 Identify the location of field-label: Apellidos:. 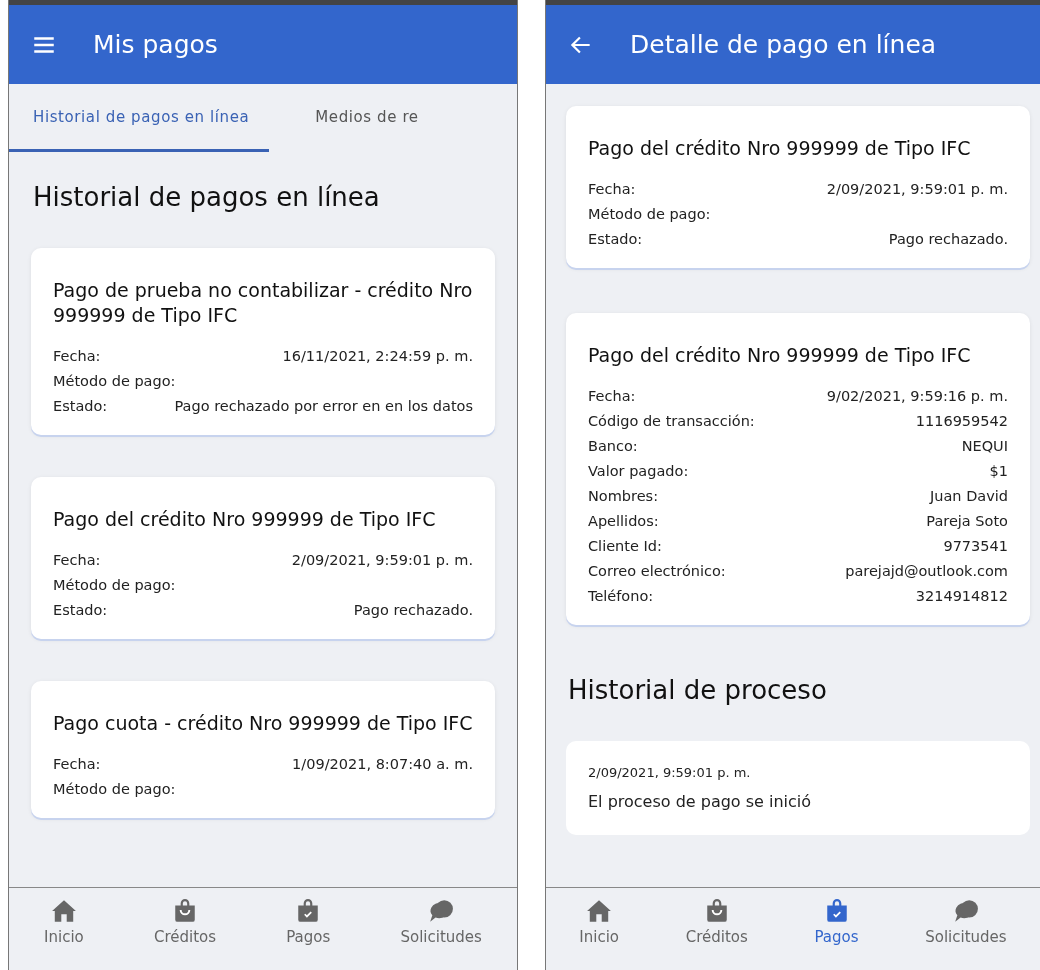
(623, 521).